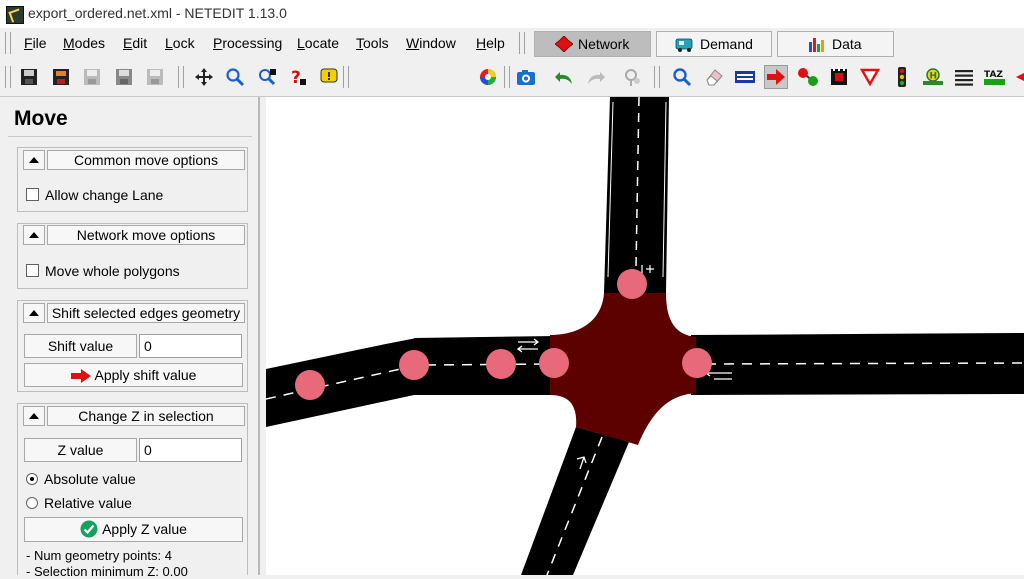 This screenshot has width=1024, height=579. I want to click on menu-edit-label: dit, so click(140, 43).